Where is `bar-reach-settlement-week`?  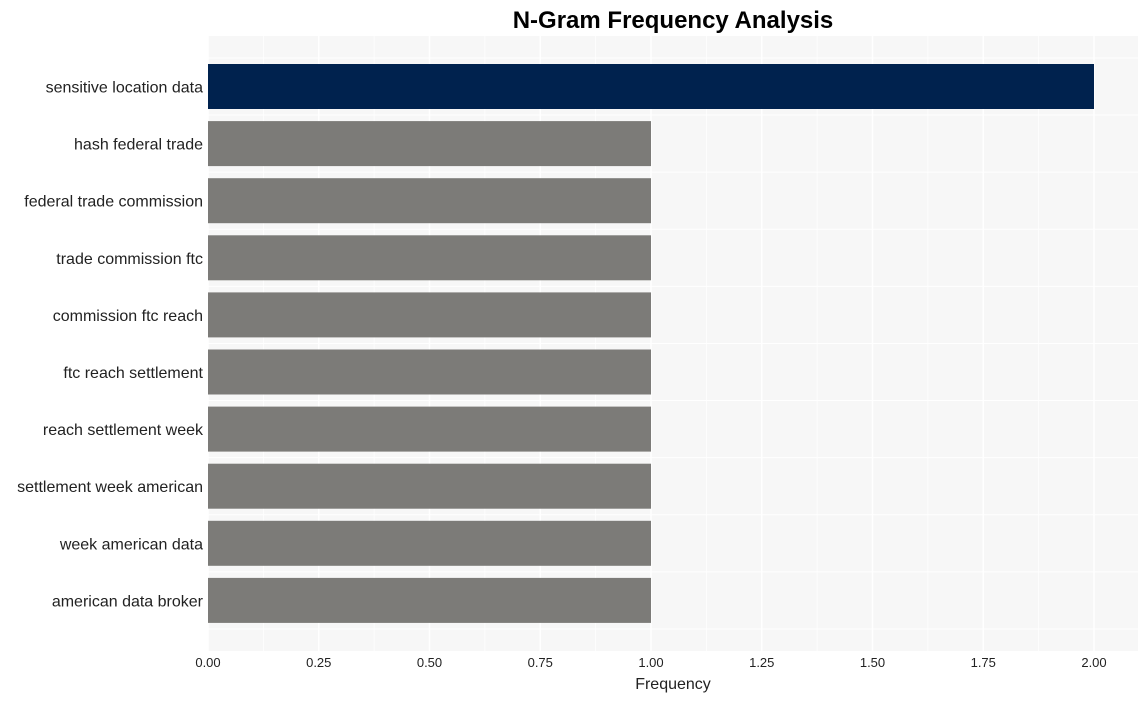
bar-reach-settlement-week is located at coordinates (429, 429).